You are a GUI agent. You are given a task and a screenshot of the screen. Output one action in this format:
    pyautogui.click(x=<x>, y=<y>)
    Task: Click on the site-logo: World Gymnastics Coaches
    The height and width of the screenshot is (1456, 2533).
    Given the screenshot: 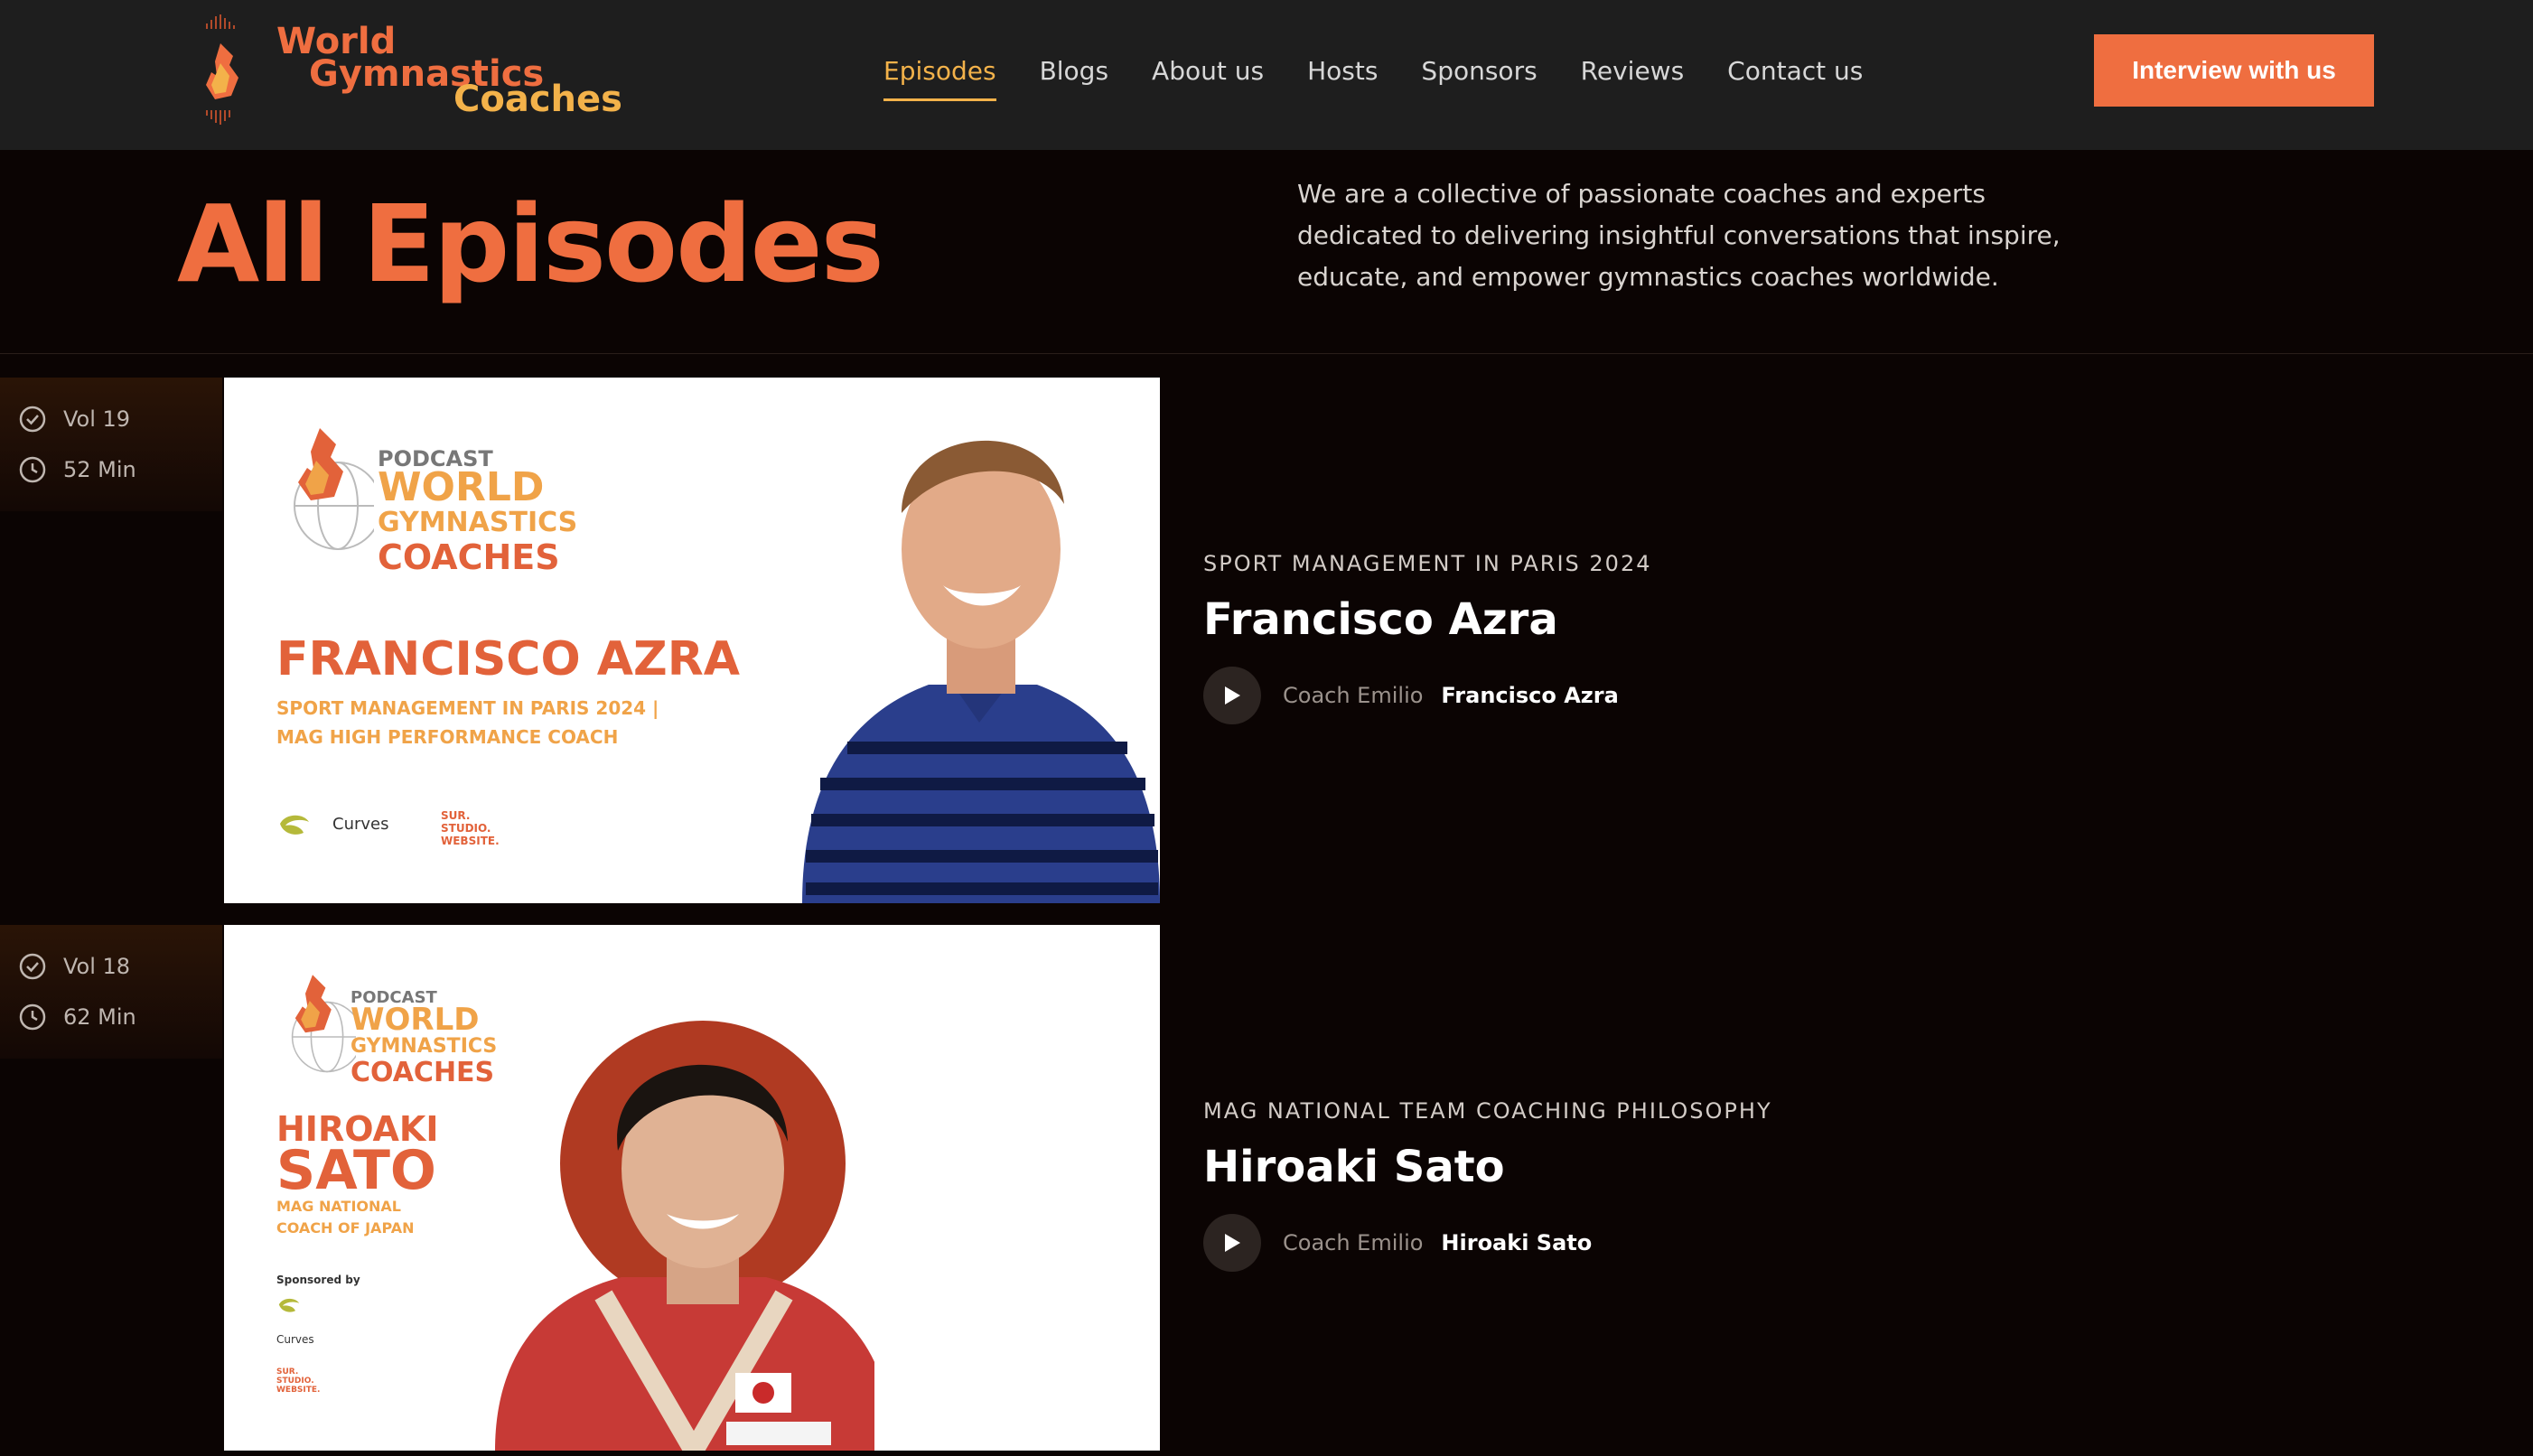 What is the action you would take?
    pyautogui.click(x=410, y=69)
    